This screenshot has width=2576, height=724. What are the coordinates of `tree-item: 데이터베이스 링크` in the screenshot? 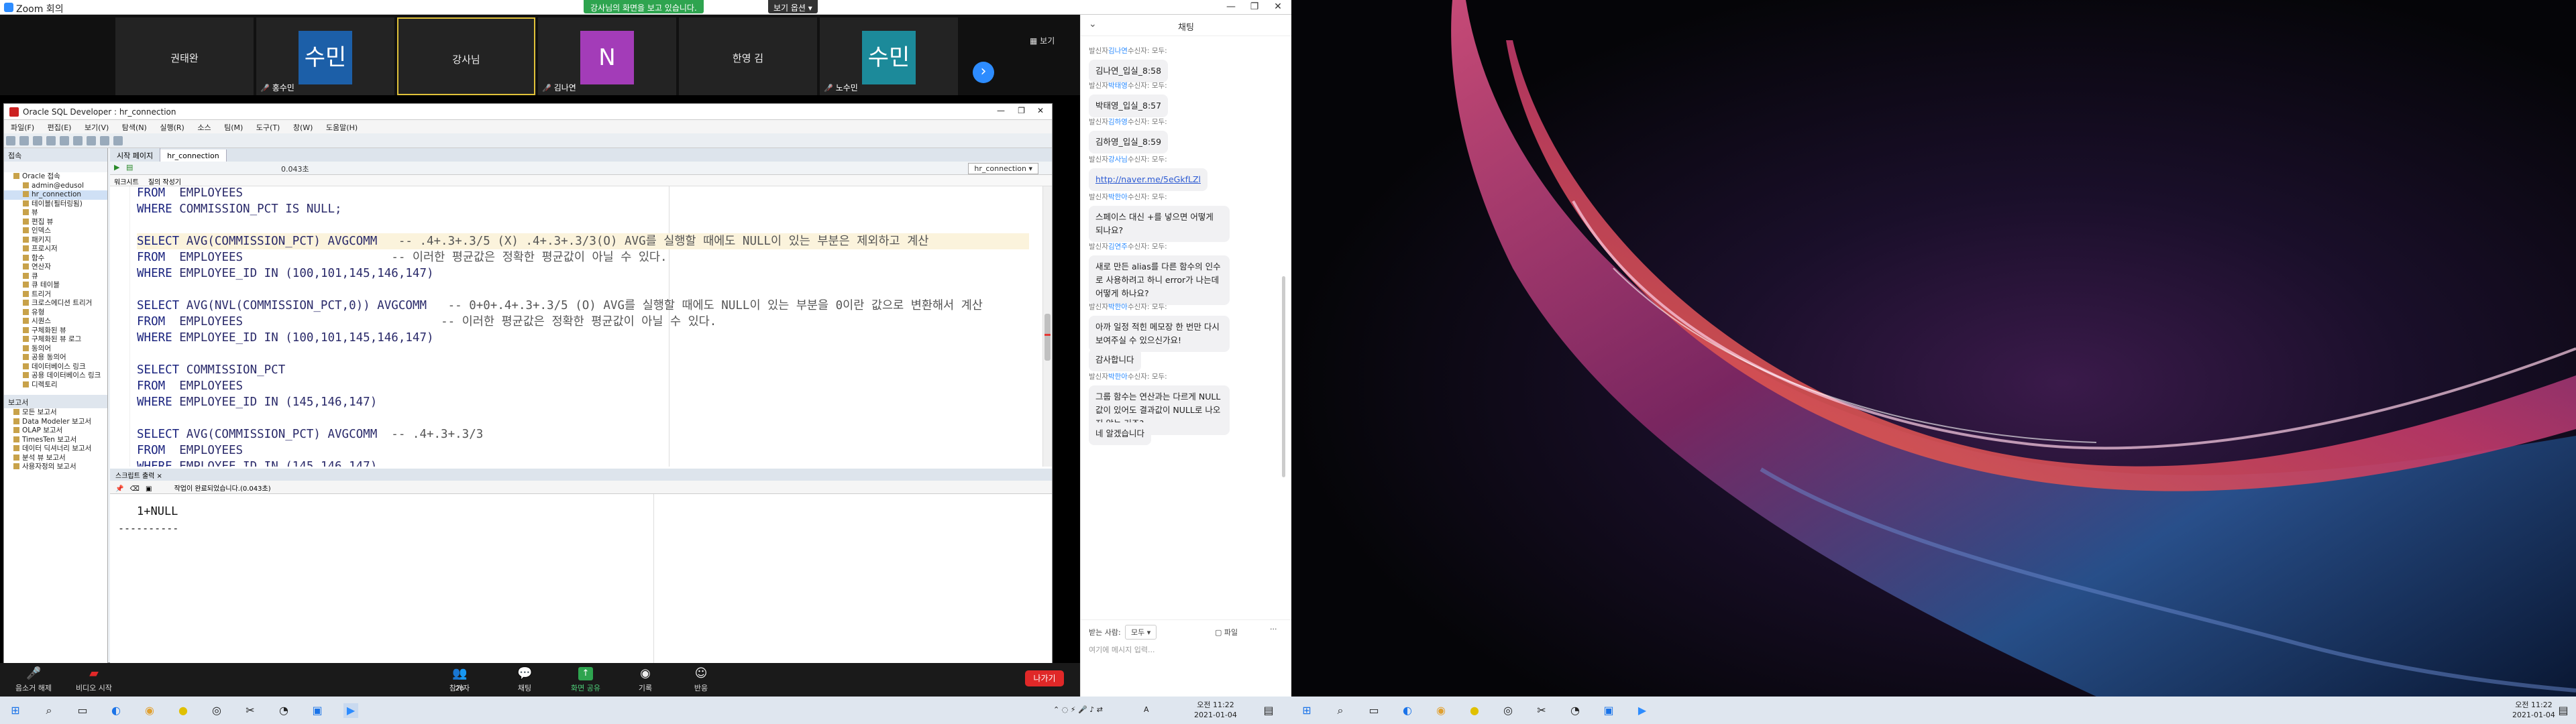 It's located at (55, 368).